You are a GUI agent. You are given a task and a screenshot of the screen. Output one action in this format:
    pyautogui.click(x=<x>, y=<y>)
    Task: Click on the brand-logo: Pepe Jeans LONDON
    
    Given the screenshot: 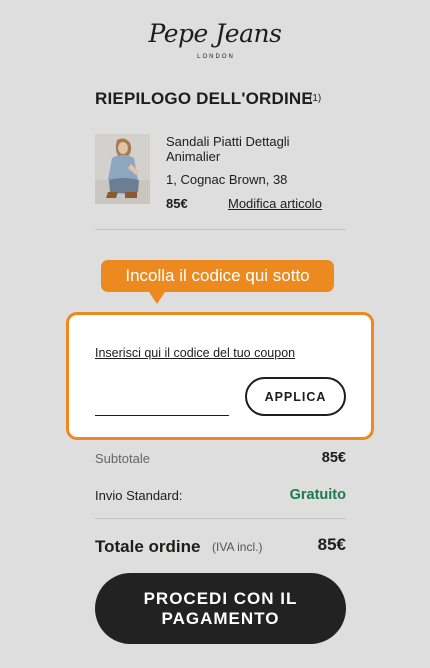 What is the action you would take?
    pyautogui.click(x=215, y=40)
    